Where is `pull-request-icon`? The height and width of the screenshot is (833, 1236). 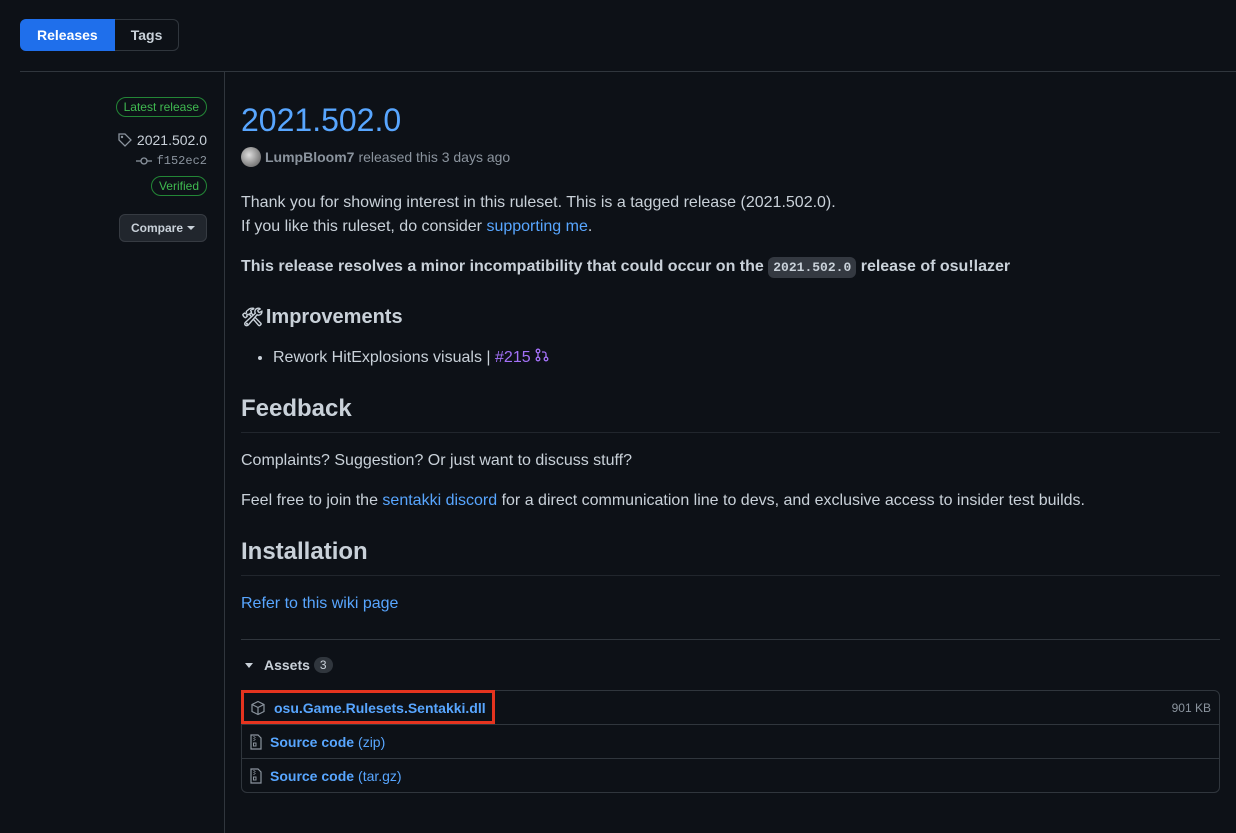
pull-request-icon is located at coordinates (542, 355).